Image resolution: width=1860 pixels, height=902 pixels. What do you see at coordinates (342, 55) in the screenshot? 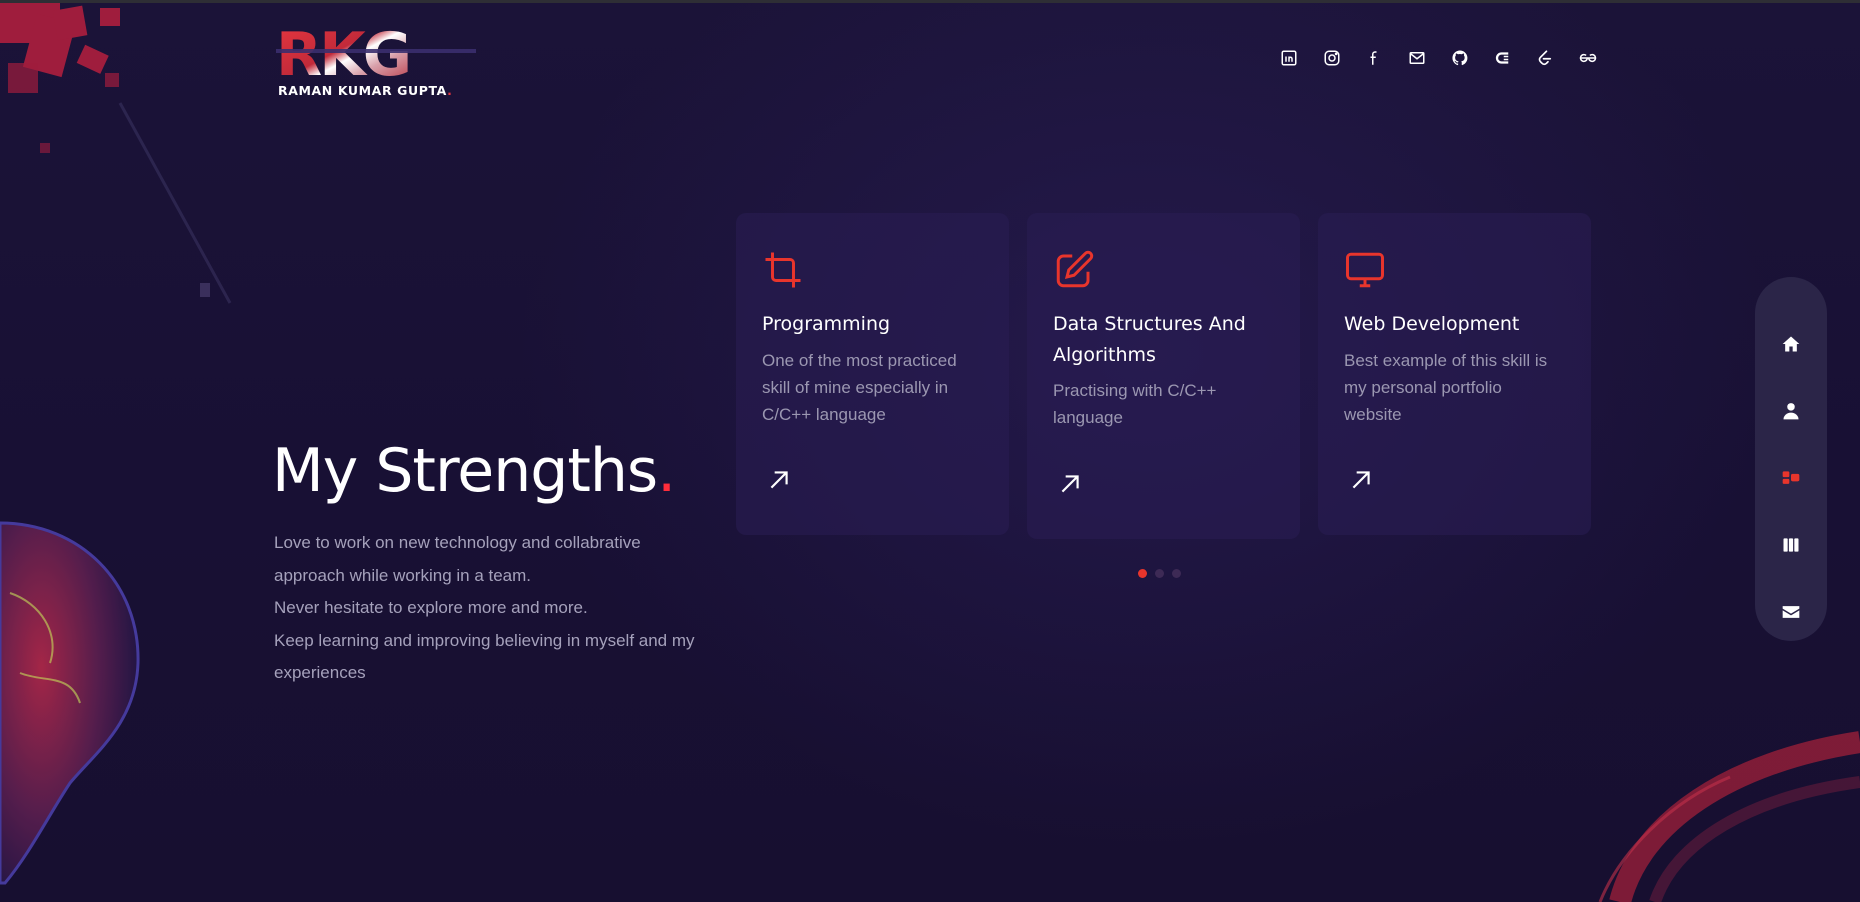
I see `svg-text: RKG` at bounding box center [342, 55].